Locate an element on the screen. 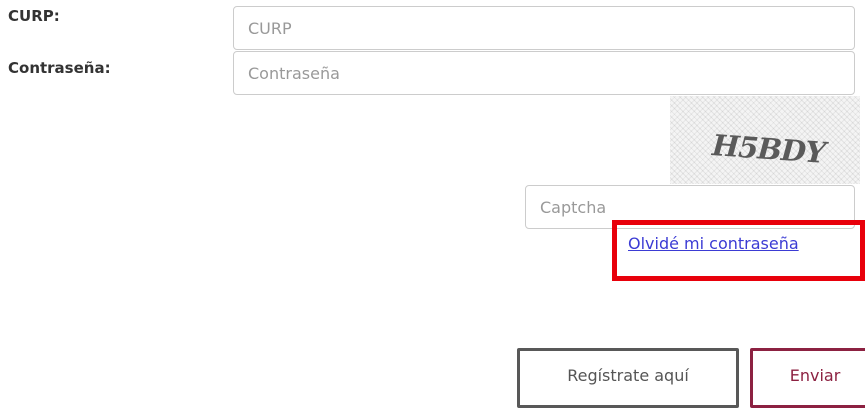 This screenshot has height=408, width=865. password-input is located at coordinates (544, 73).